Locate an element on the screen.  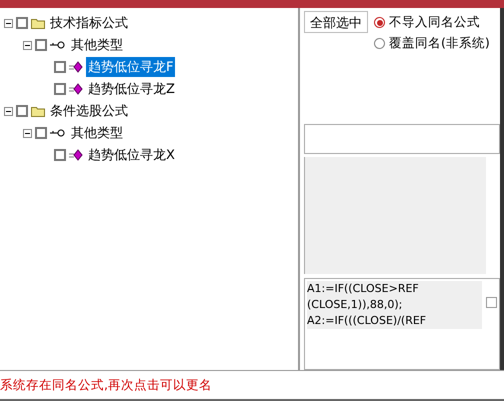
input-field is located at coordinates (402, 139).